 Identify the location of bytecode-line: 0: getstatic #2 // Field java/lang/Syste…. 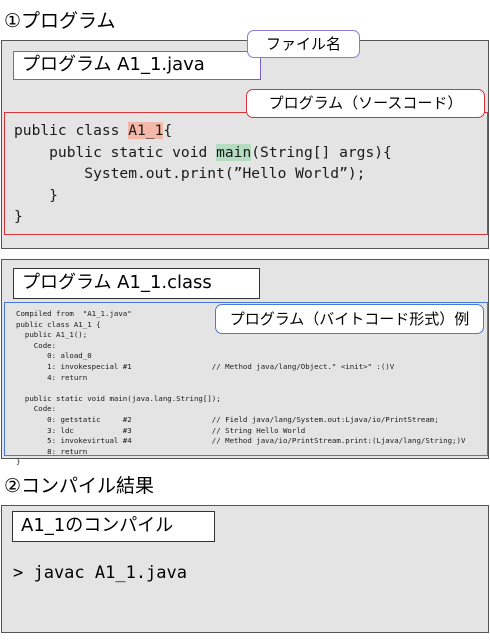
(227, 419).